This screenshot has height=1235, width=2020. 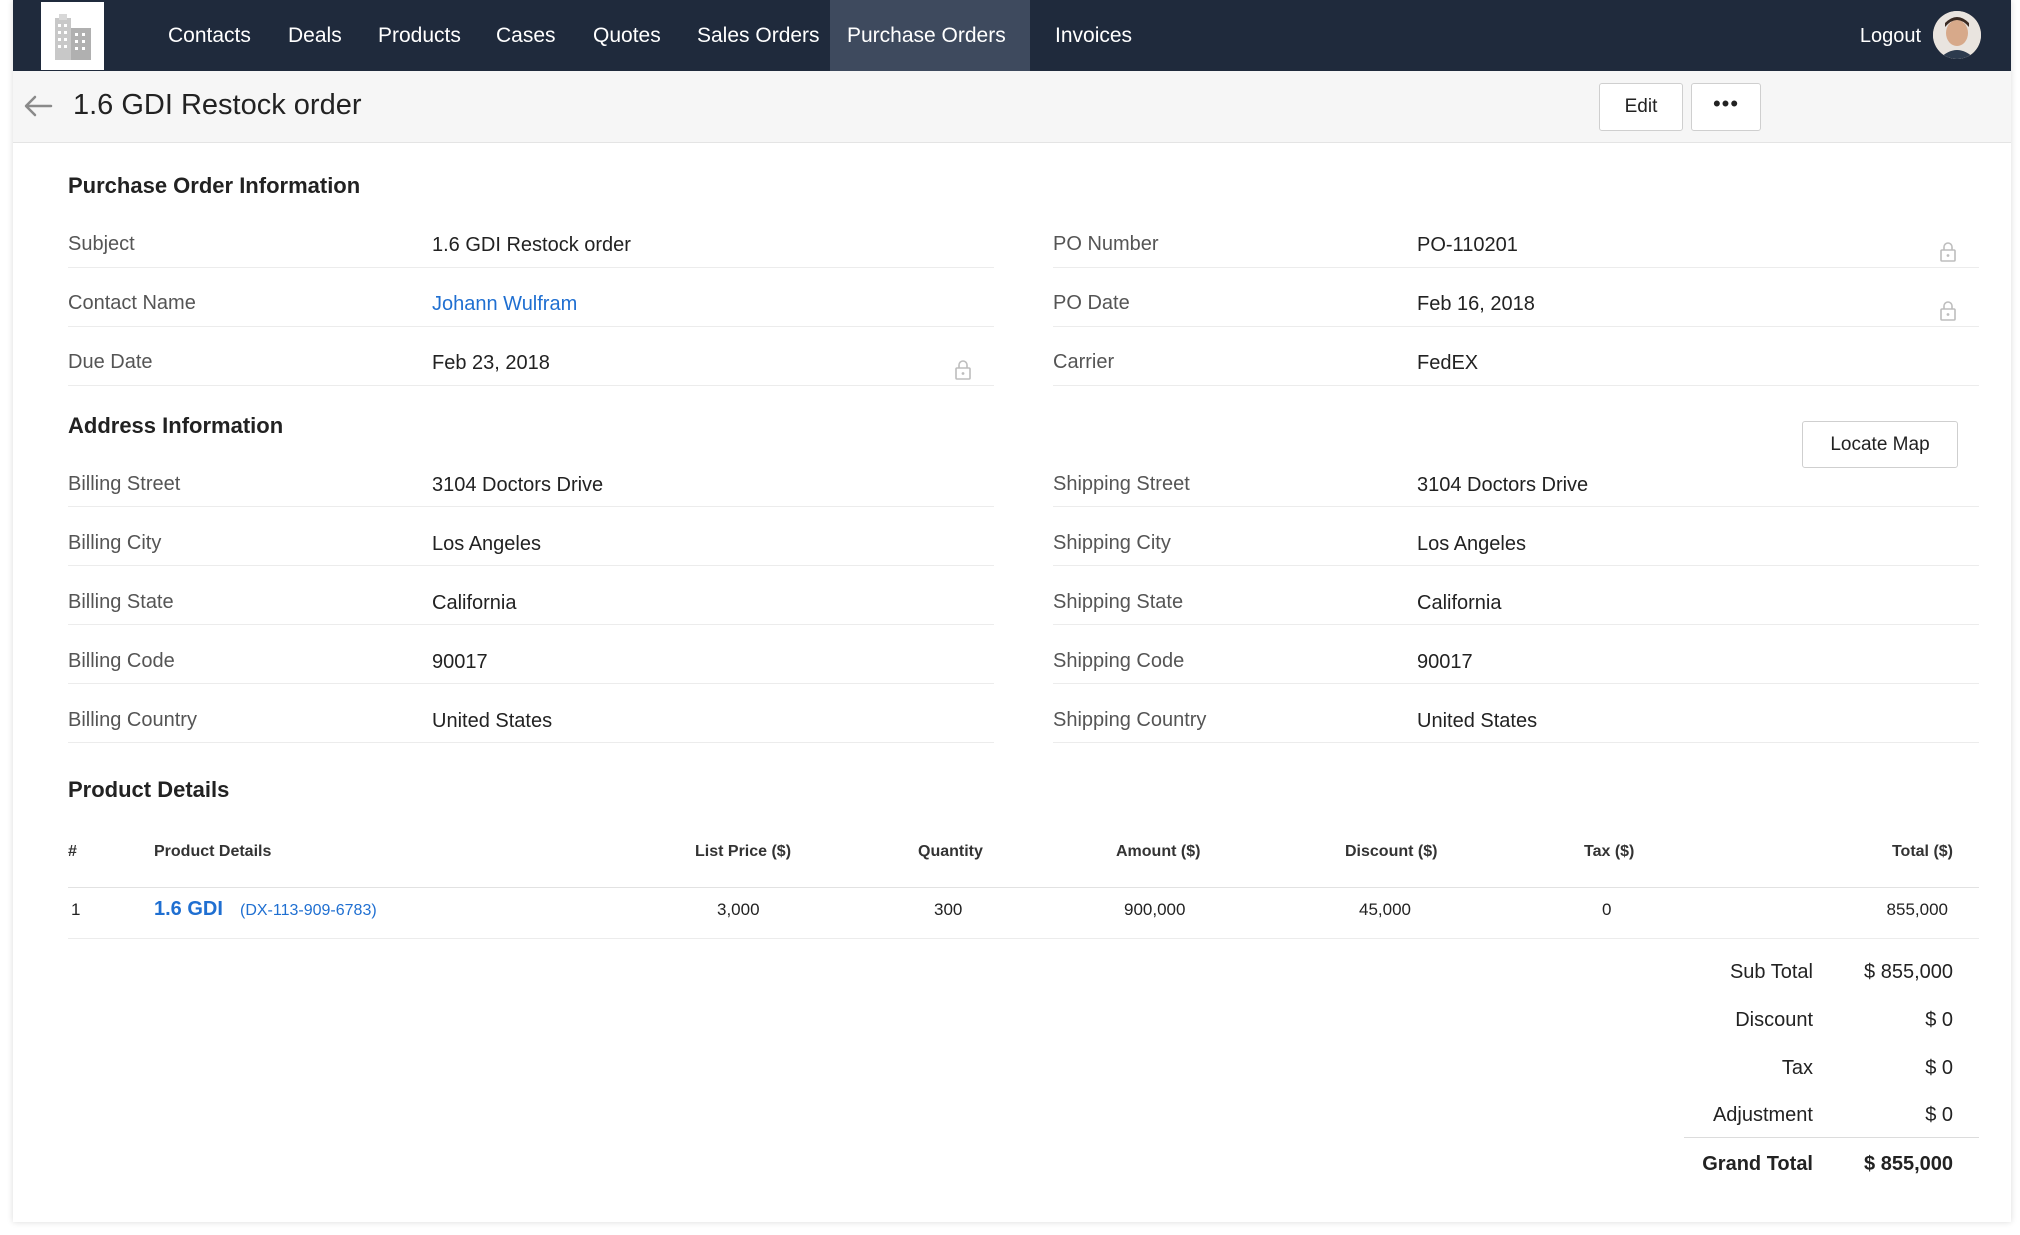 What do you see at coordinates (1771, 972) in the screenshot?
I see `sub-total-label: Sub Total` at bounding box center [1771, 972].